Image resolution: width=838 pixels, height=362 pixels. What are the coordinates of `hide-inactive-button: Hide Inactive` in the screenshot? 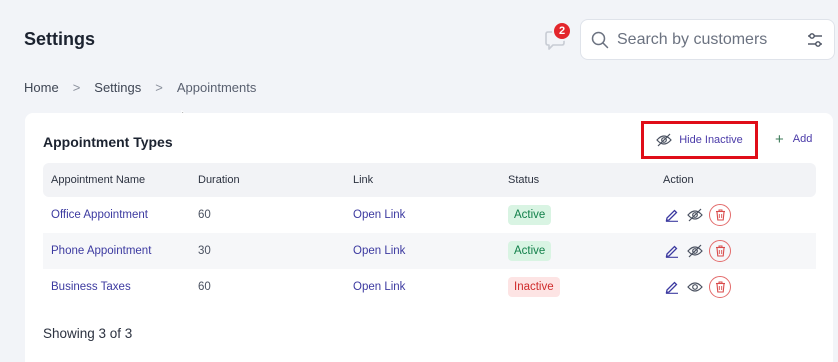 It's located at (699, 140).